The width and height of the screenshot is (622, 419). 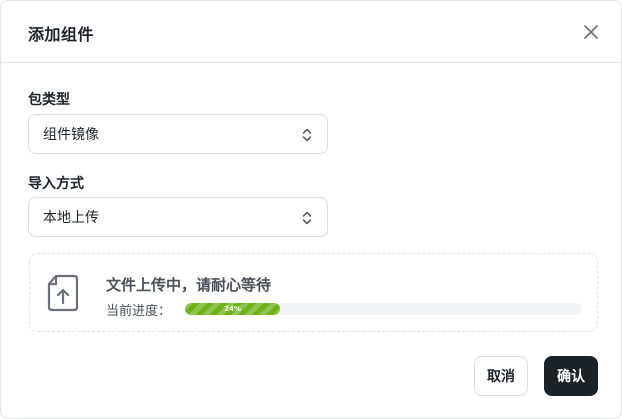 What do you see at coordinates (501, 376) in the screenshot?
I see `cancel-button: 取消` at bounding box center [501, 376].